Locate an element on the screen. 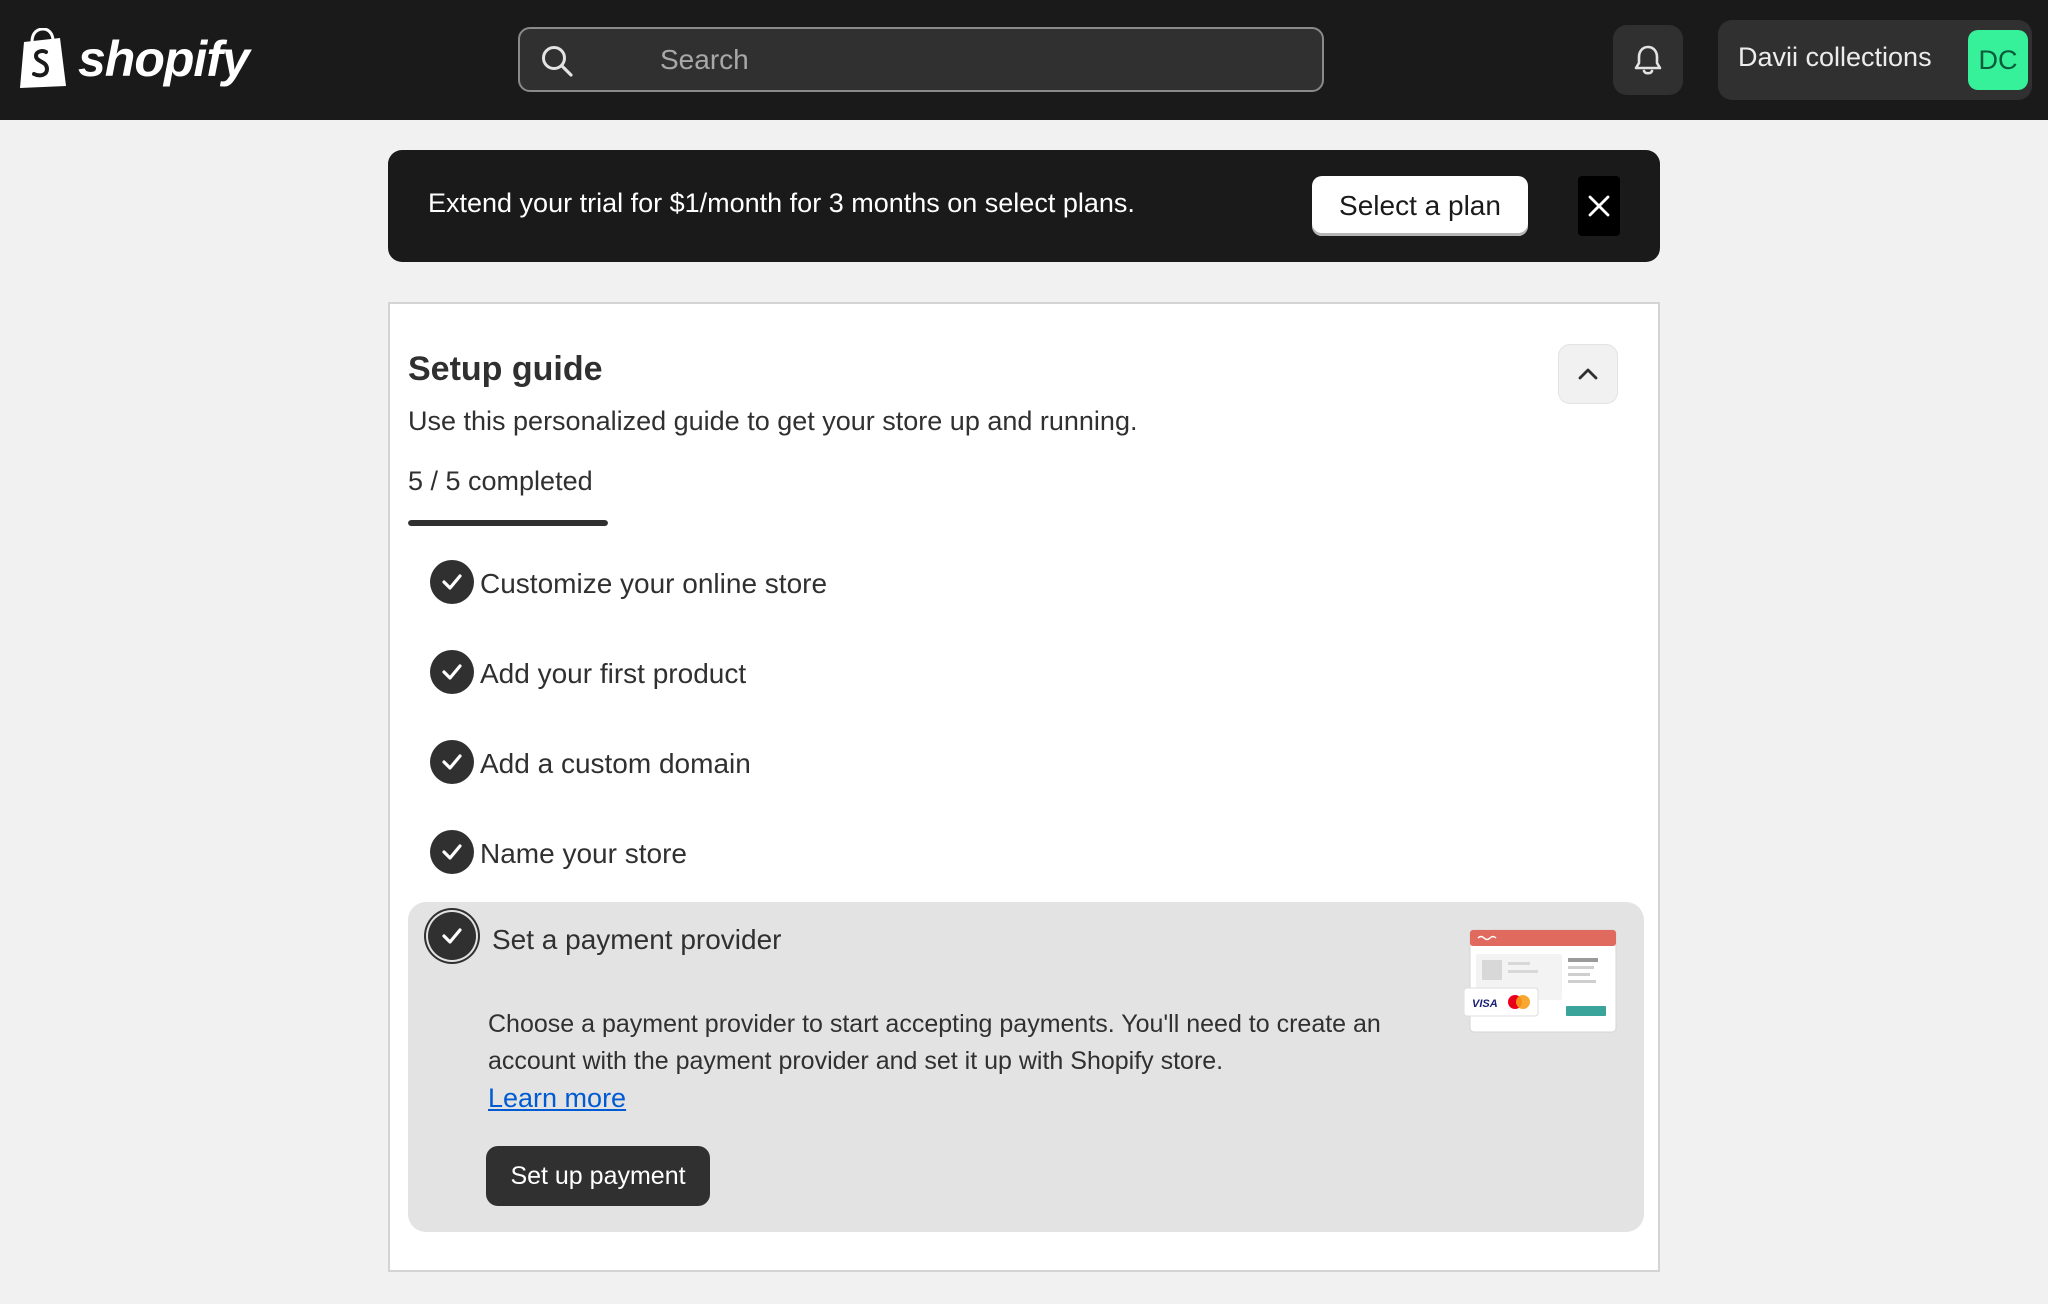 This screenshot has height=1304, width=2048. store-menu-button: Davii collections DC is located at coordinates (1875, 60).